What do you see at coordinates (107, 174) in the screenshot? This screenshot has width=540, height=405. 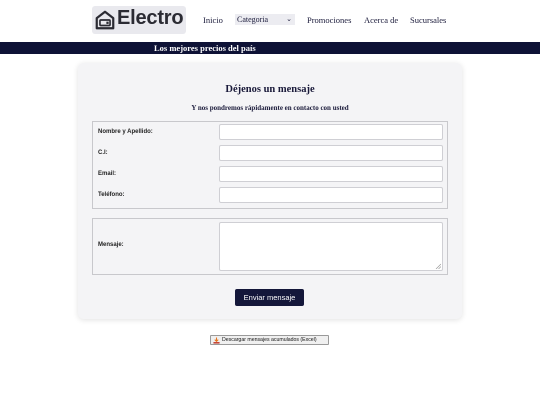 I see `email-label: Email:` at bounding box center [107, 174].